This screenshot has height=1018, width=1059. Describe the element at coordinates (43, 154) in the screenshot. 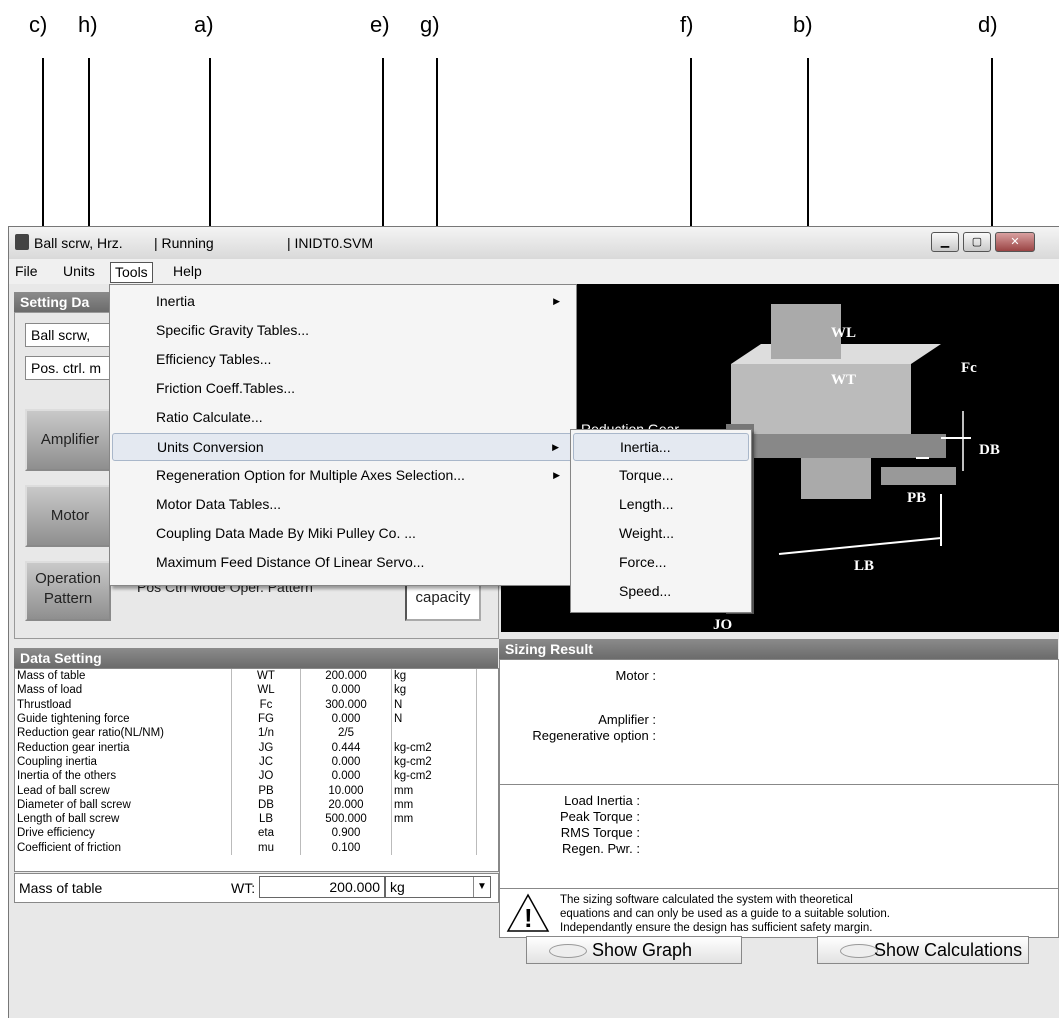

I see `callout-line-c` at that location.